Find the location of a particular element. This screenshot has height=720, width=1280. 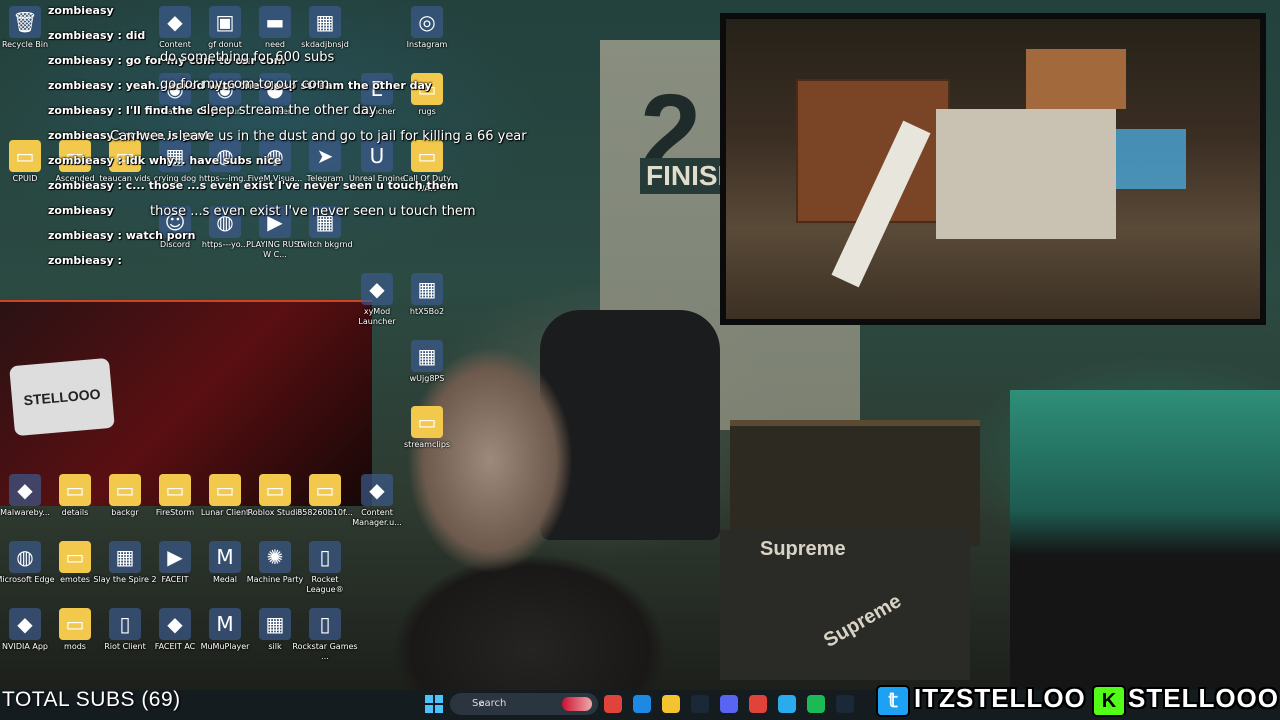

files-icon is located at coordinates (671, 704).